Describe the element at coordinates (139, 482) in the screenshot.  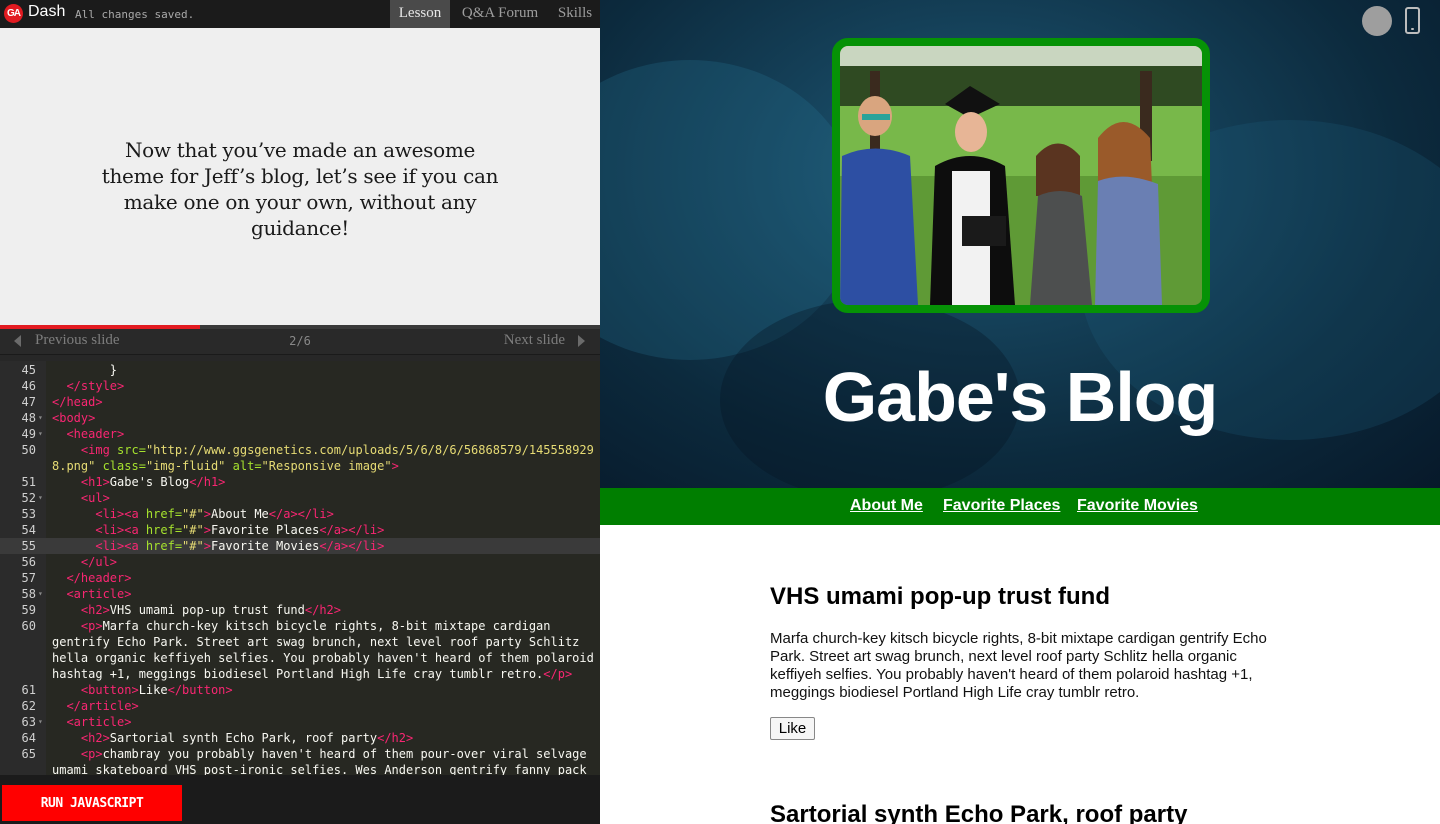
I see `code-text: <h1>Gabe's Blog</h1>` at that location.